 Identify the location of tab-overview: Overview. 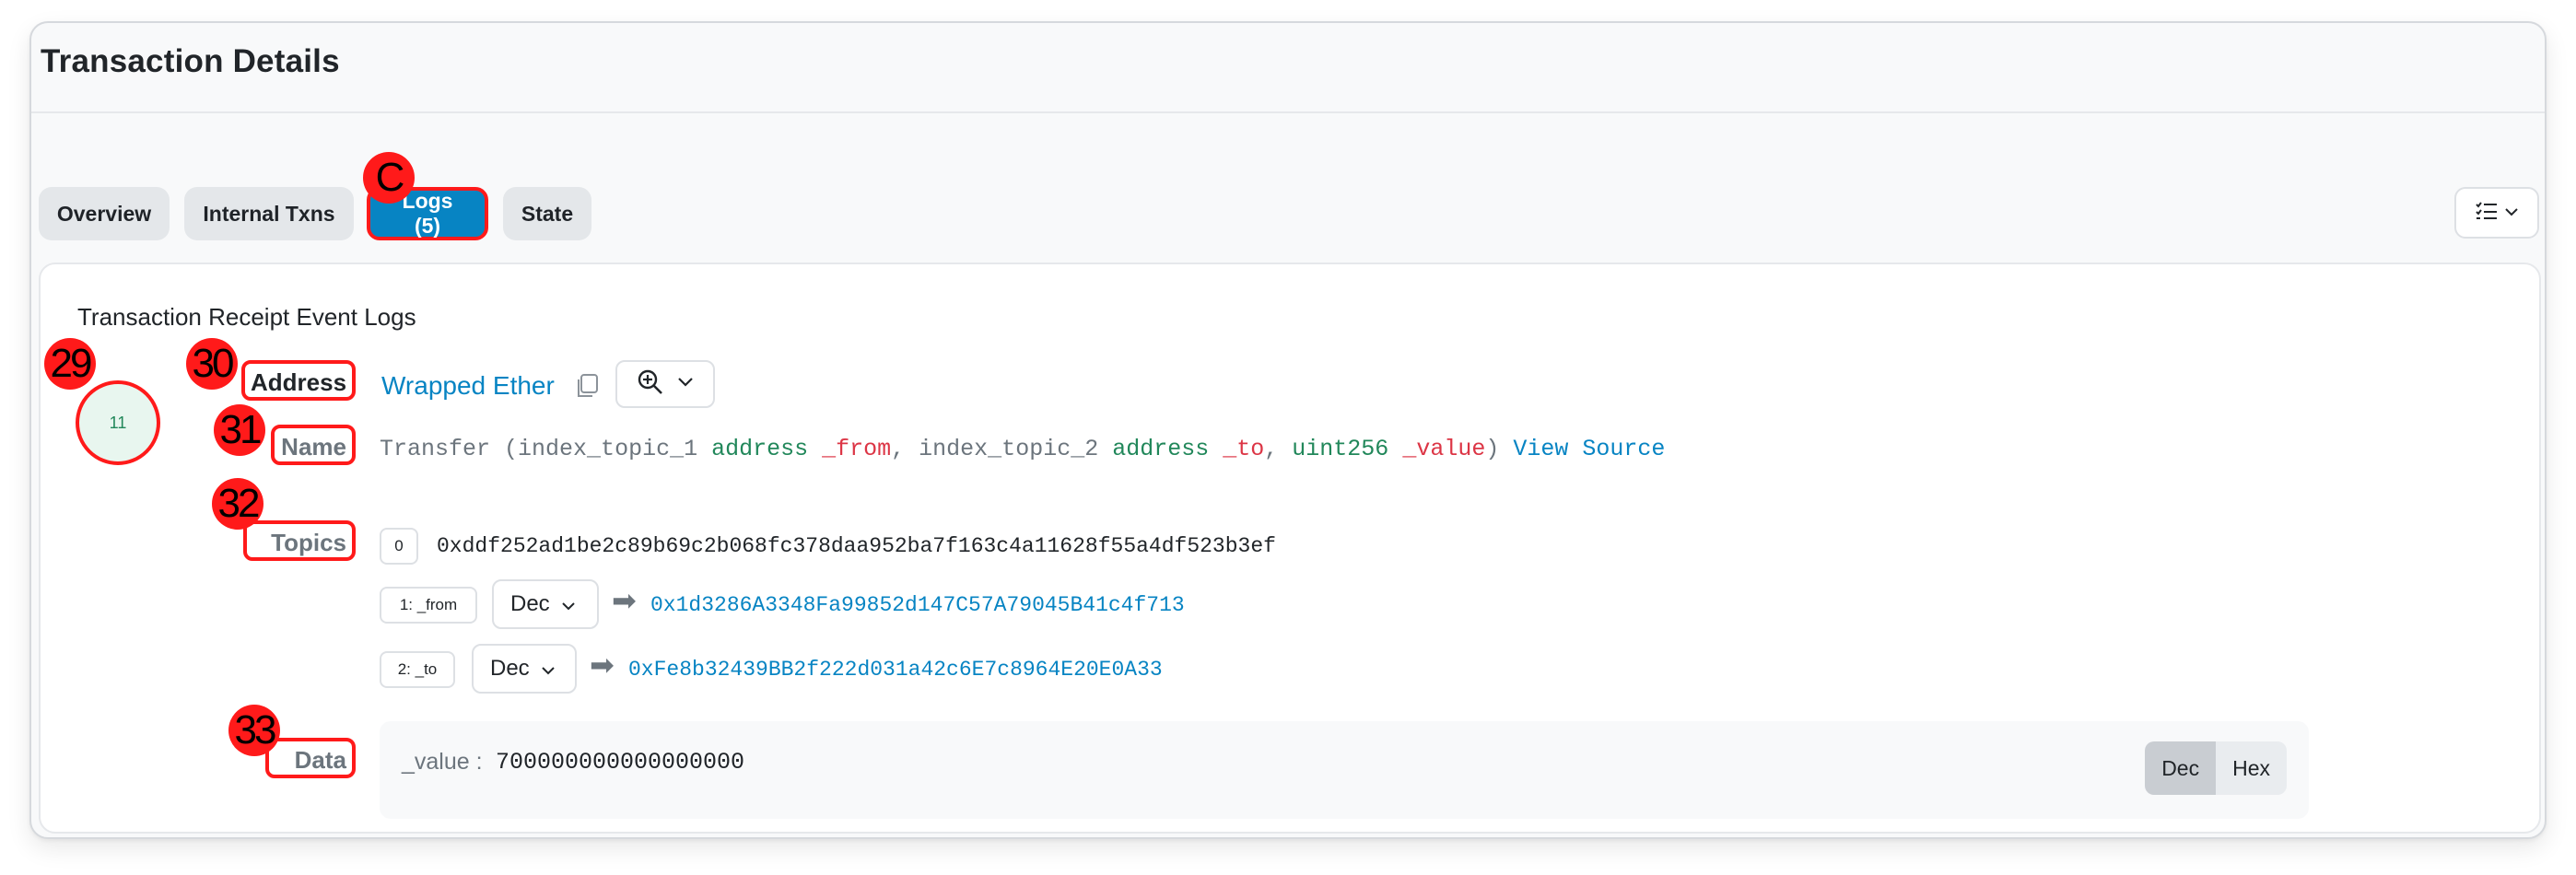
(104, 213).